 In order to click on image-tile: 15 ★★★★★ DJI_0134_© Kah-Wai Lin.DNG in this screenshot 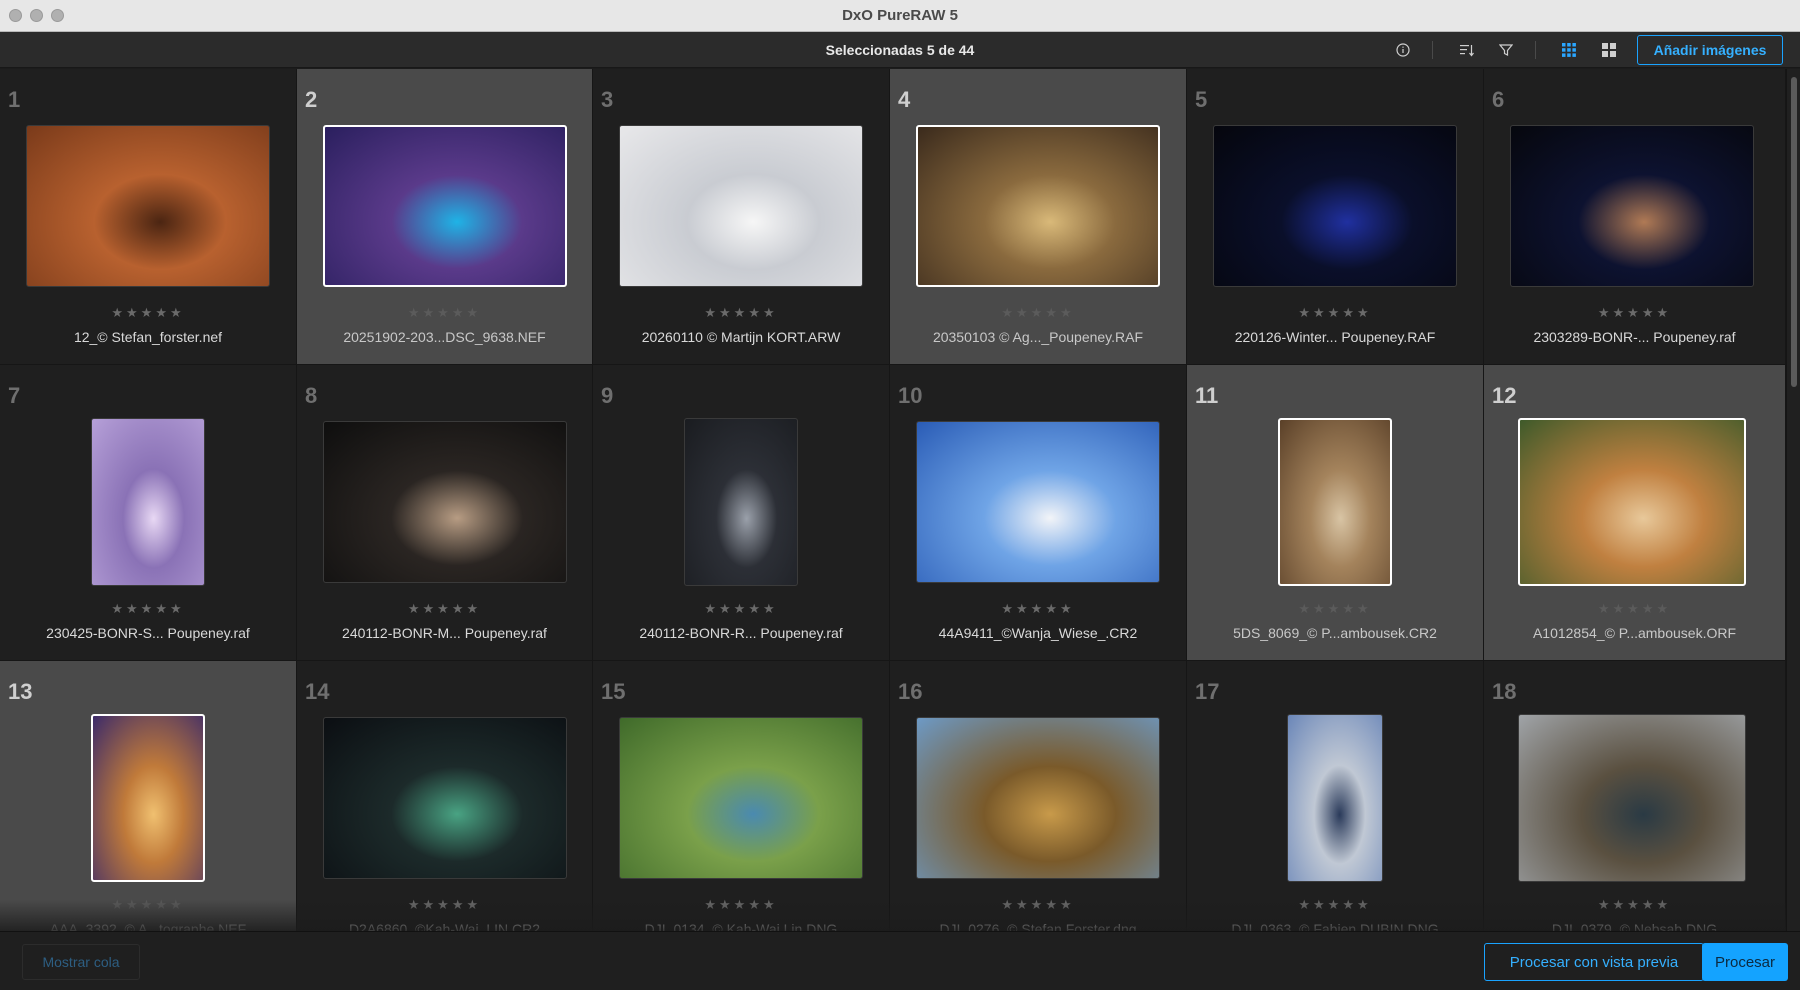, I will do `click(741, 796)`.